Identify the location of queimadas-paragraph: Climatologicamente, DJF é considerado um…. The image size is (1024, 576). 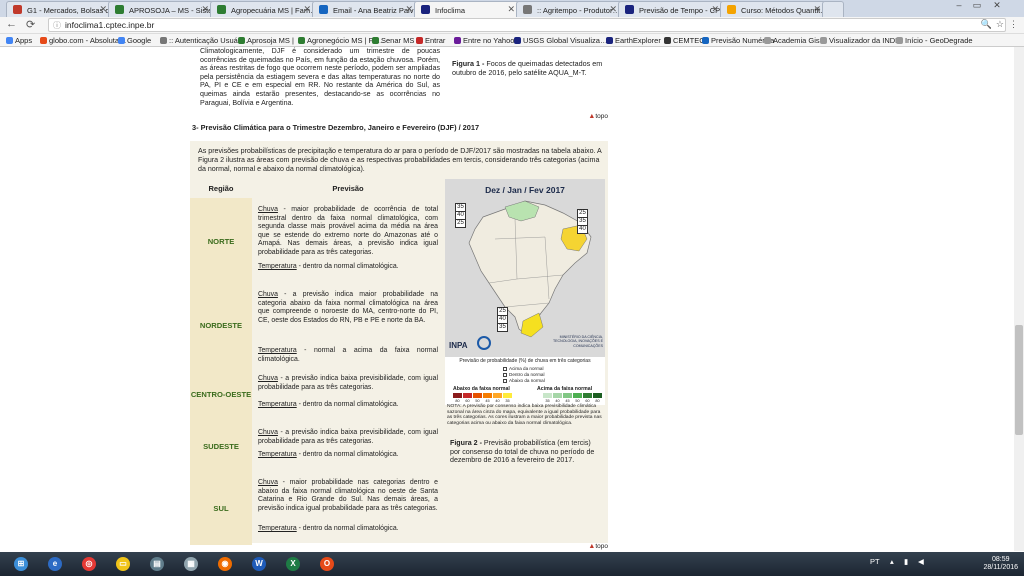
(320, 77).